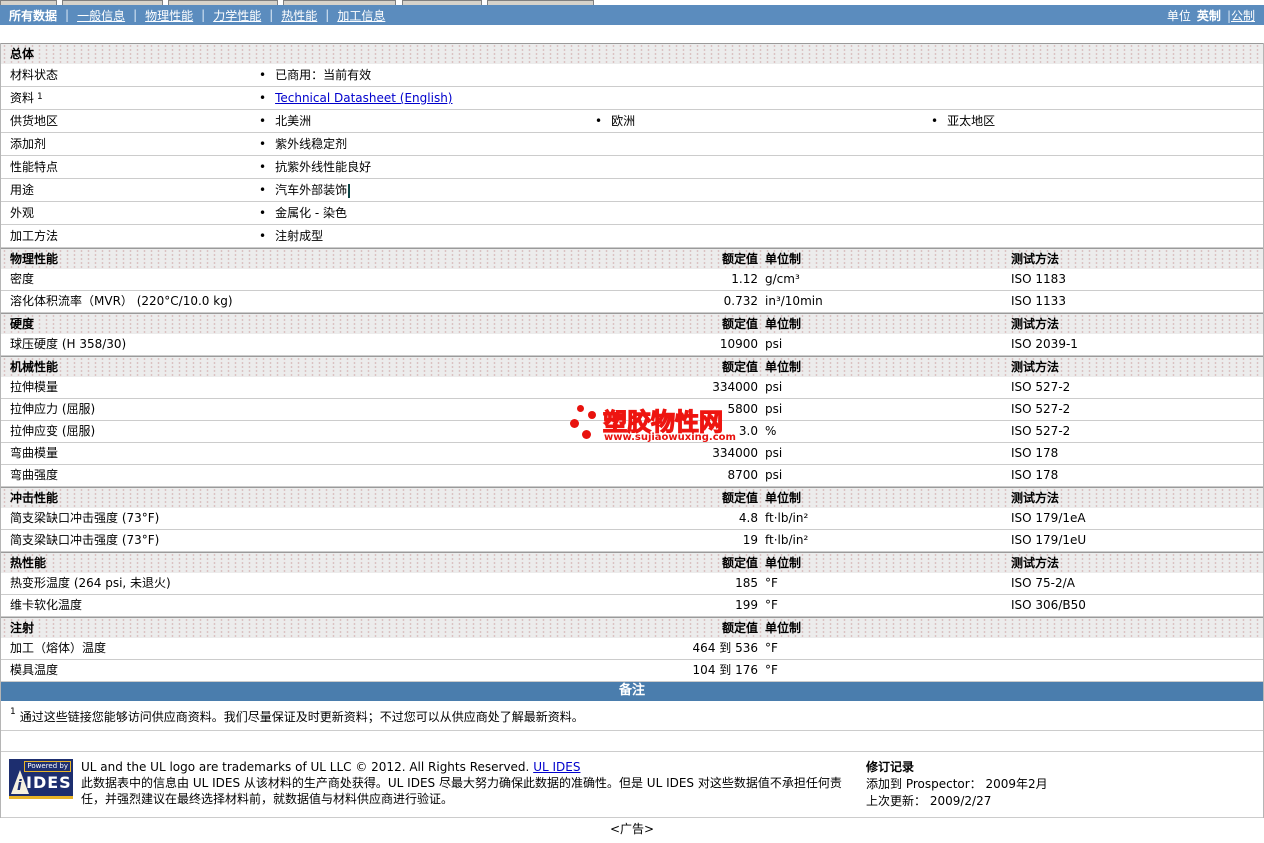  What do you see at coordinates (305, 190) in the screenshot?
I see `row-value: • 汽车外部装饰` at bounding box center [305, 190].